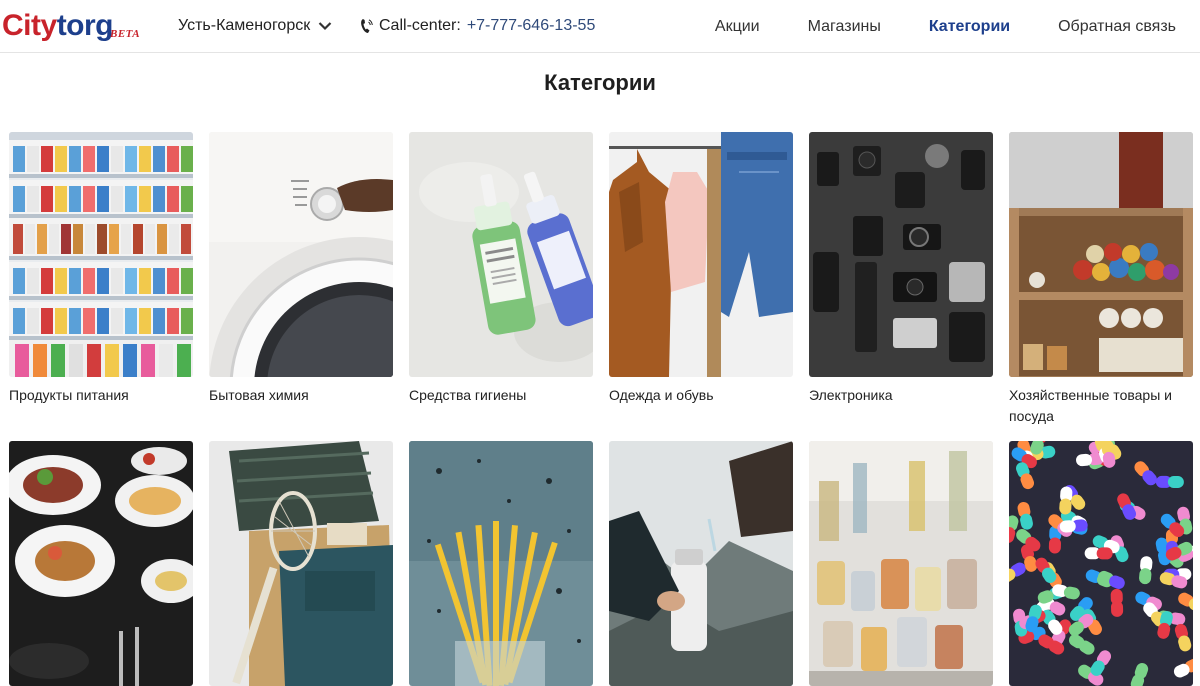 The height and width of the screenshot is (686, 1200). Describe the element at coordinates (844, 27) in the screenshot. I see `nav-item-stores: Магазины` at that location.